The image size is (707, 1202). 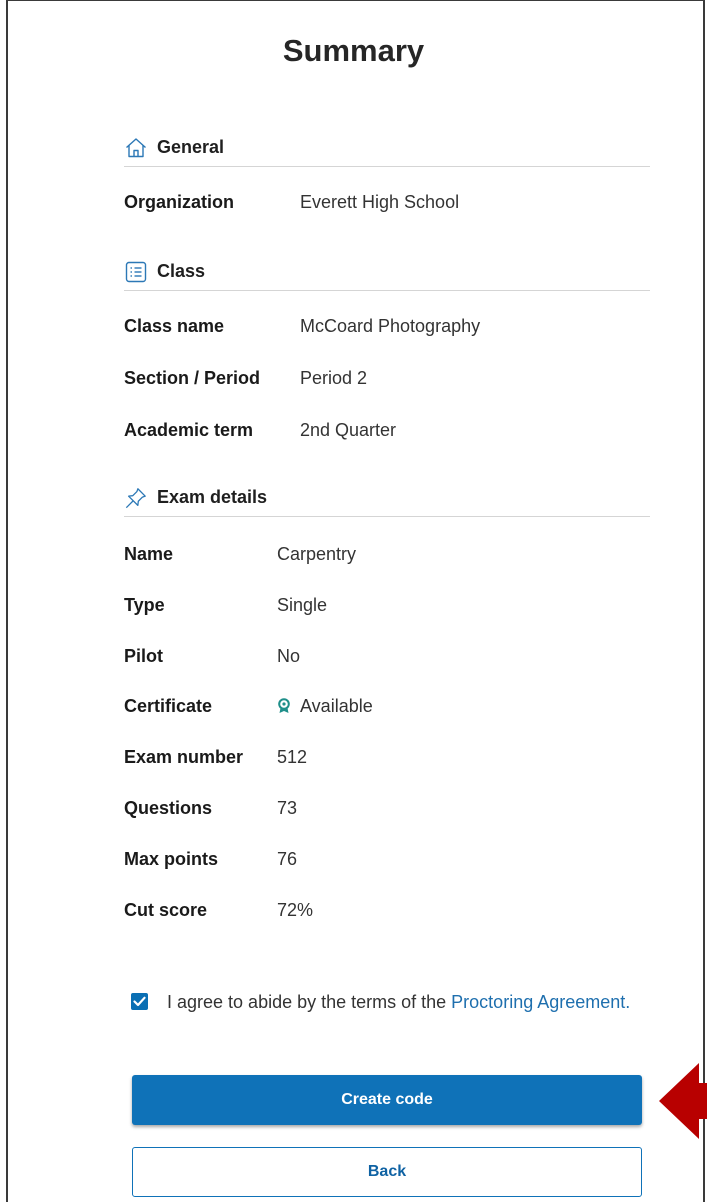 I want to click on create-code-button: Create code, so click(x=387, y=1100).